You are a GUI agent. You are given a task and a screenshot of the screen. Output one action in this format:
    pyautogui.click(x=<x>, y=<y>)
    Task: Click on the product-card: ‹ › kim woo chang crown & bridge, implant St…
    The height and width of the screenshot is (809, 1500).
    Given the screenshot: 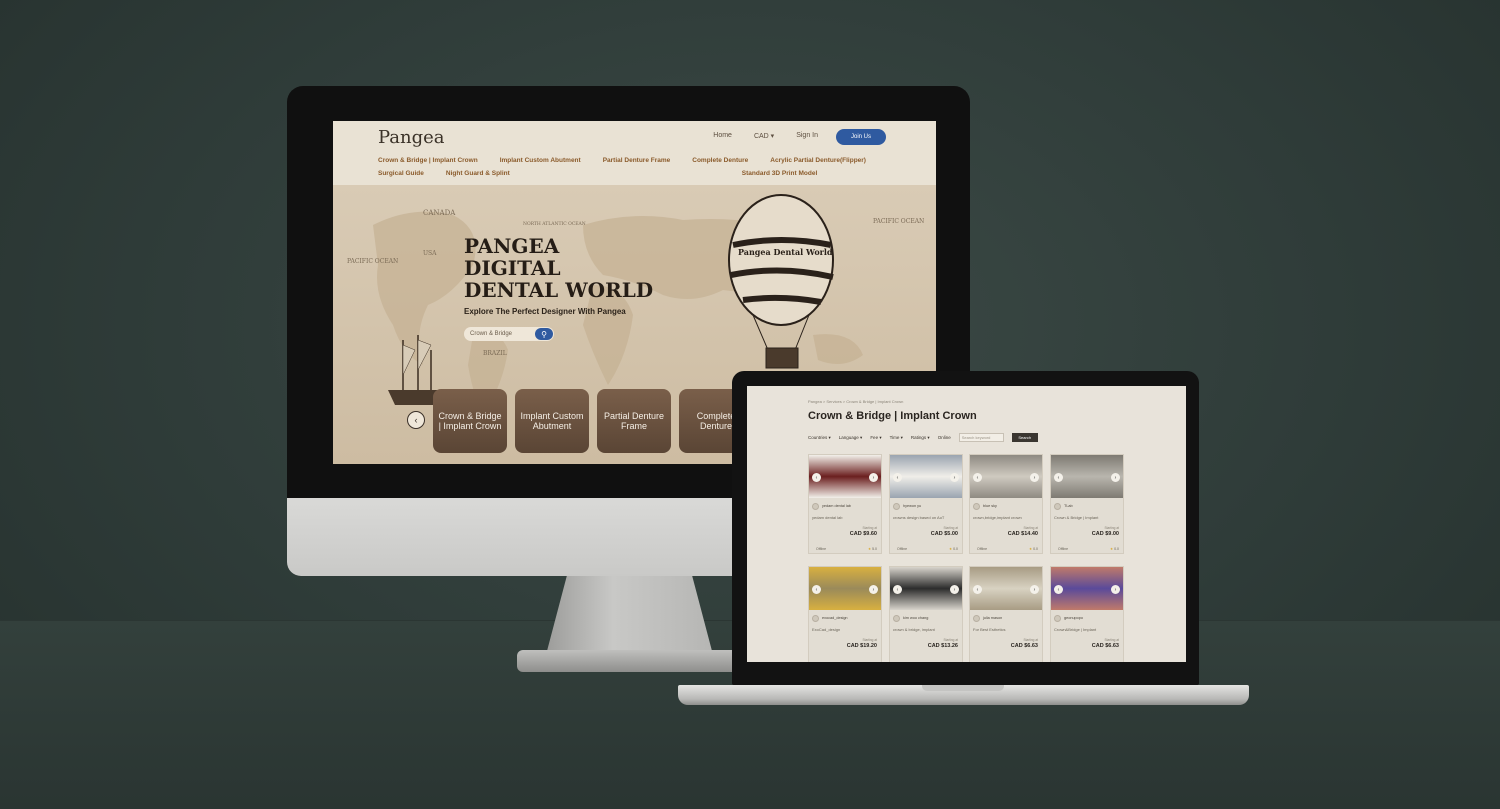 What is the action you would take?
    pyautogui.click(x=926, y=614)
    